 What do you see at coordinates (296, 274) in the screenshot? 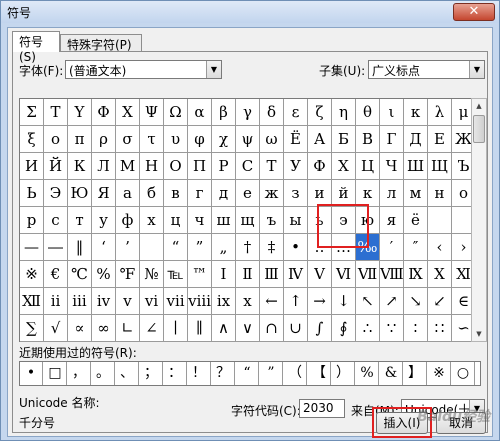
I see `symbol-cell: Ⅳ` at bounding box center [296, 274].